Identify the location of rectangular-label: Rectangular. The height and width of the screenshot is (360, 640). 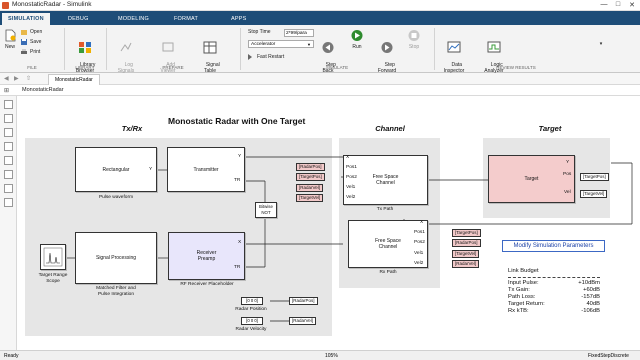
(116, 169).